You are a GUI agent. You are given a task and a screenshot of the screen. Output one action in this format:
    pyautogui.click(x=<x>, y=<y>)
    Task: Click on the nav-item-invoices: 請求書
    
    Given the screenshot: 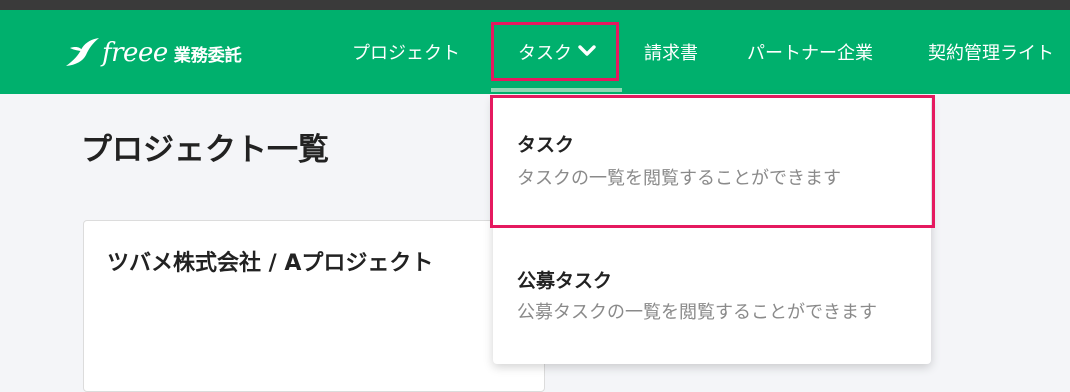 What is the action you would take?
    pyautogui.click(x=671, y=52)
    